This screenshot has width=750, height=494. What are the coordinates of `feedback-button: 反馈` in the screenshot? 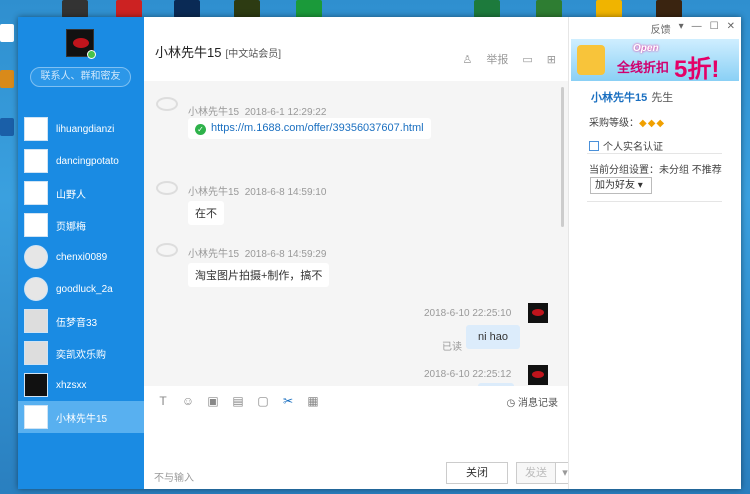 It's located at (661, 28).